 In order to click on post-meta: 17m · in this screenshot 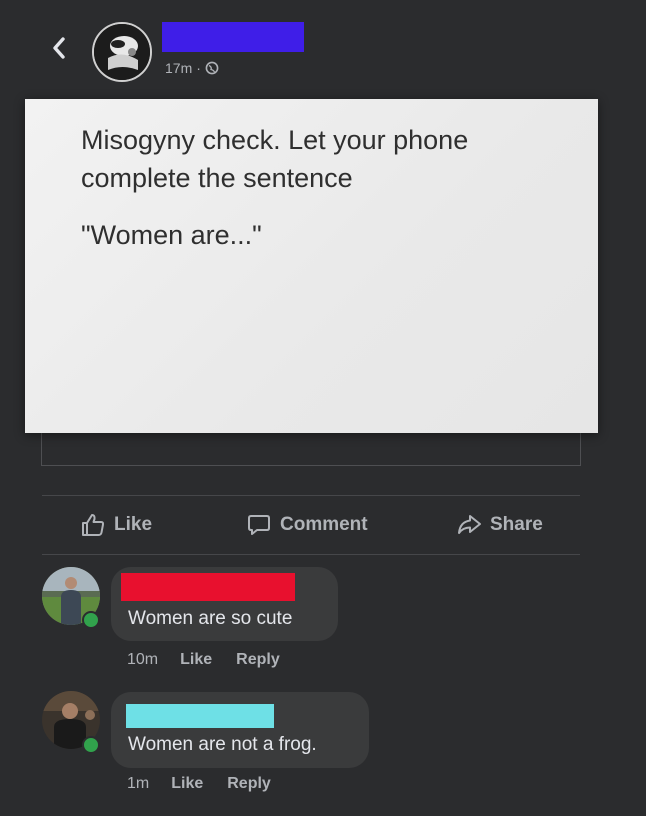, I will do `click(192, 68)`.